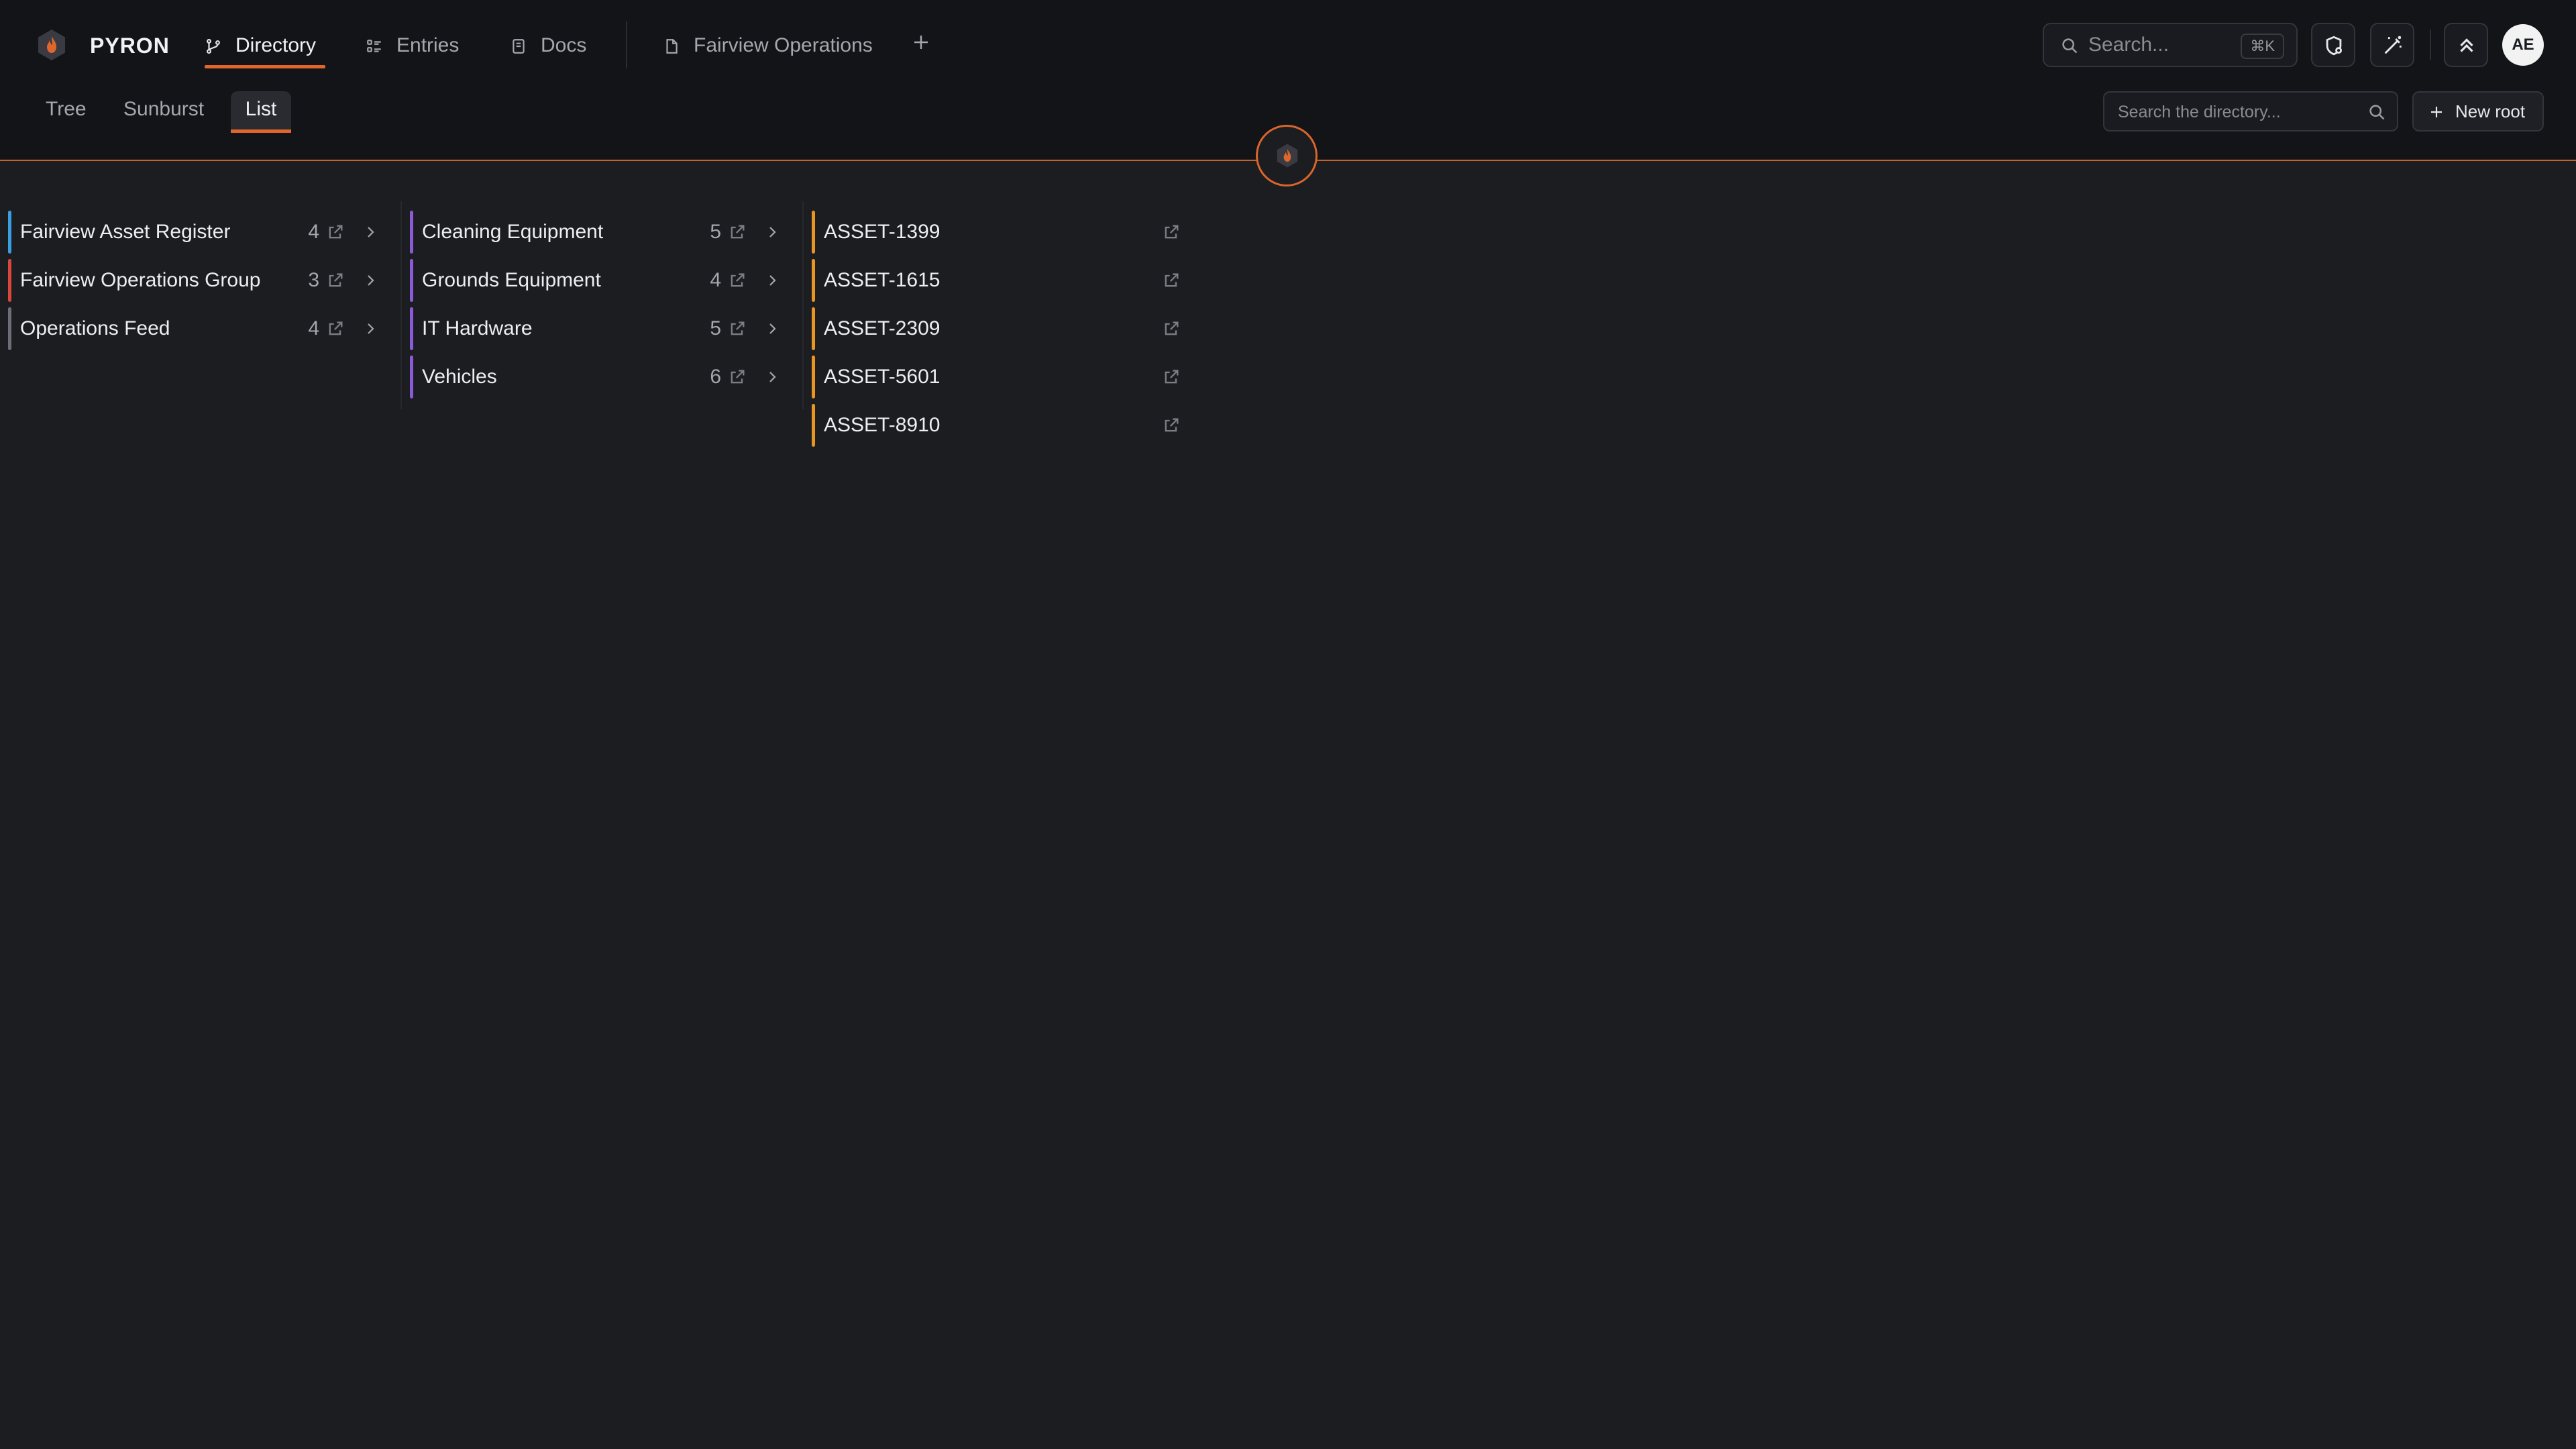 The height and width of the screenshot is (1449, 2576). I want to click on list-icon, so click(374, 46).